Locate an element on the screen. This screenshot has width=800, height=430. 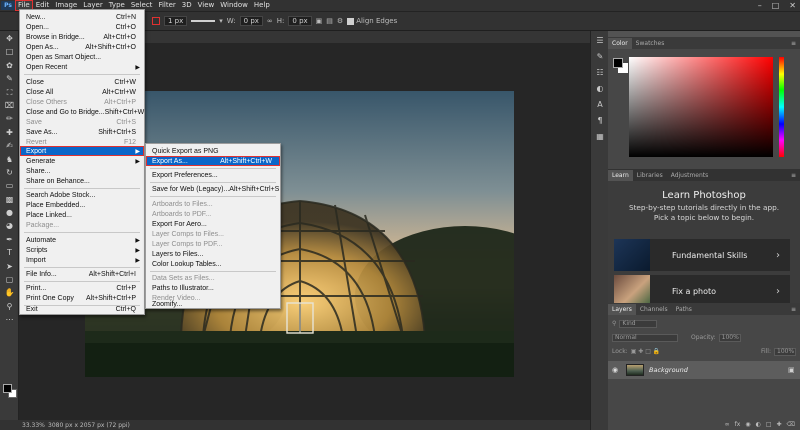
layer-name: Background is located at coordinates (718, 370).